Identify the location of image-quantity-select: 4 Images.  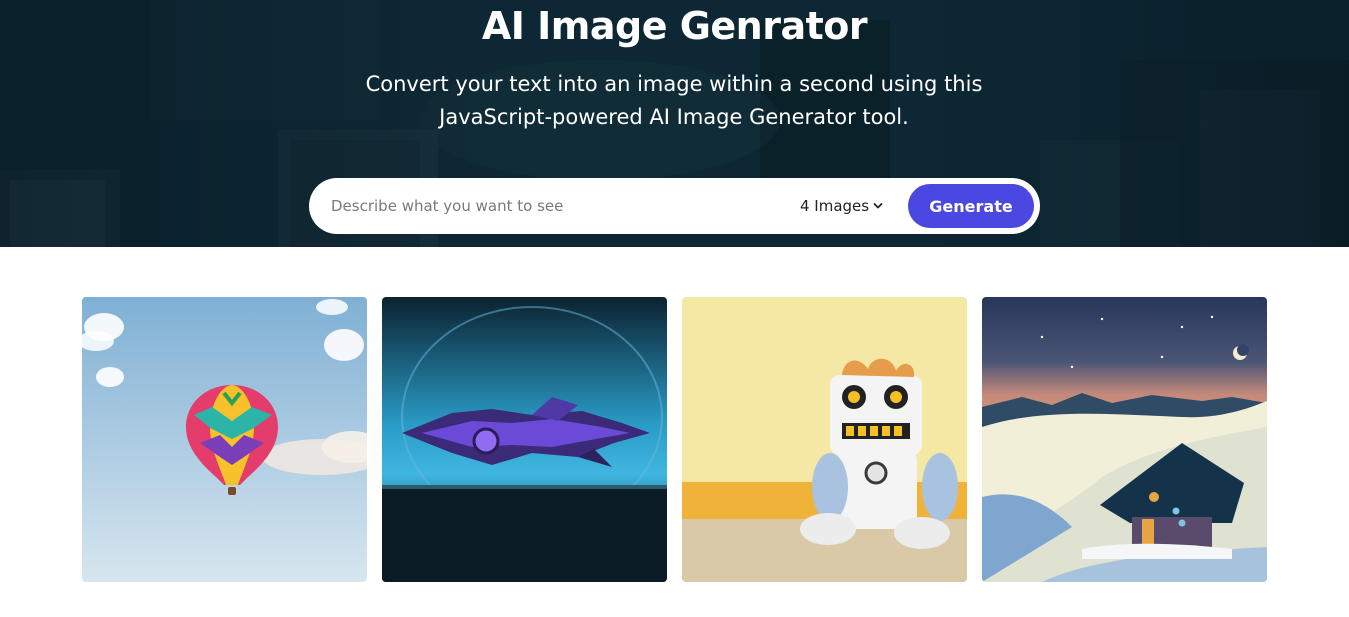
(841, 206).